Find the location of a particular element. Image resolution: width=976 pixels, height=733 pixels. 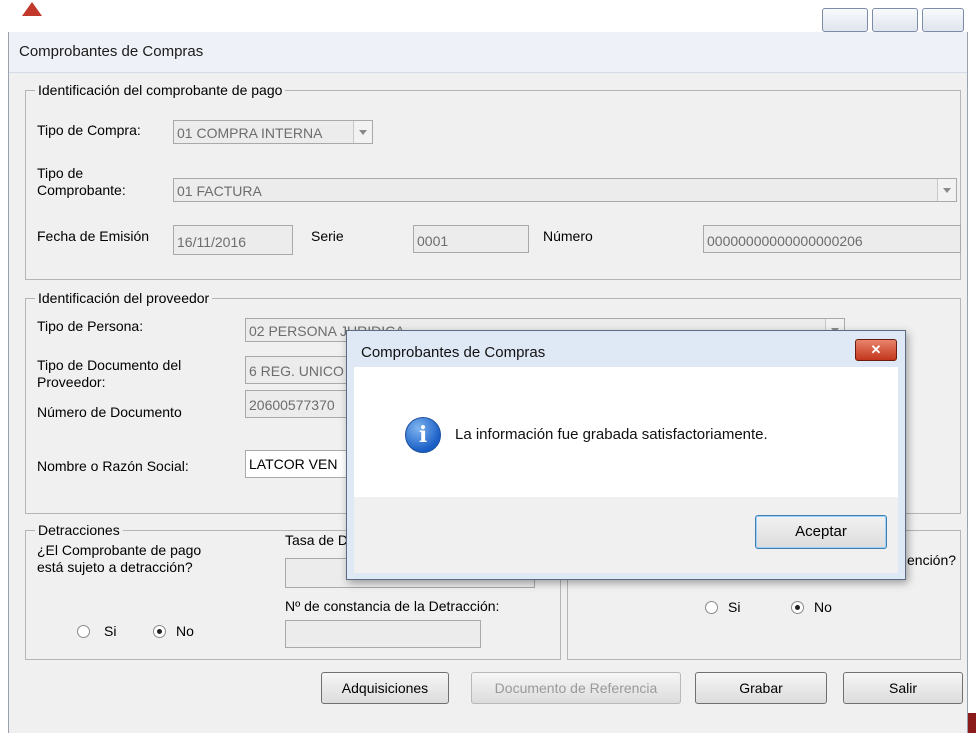

dialog-close-button: ✕ is located at coordinates (876, 350).